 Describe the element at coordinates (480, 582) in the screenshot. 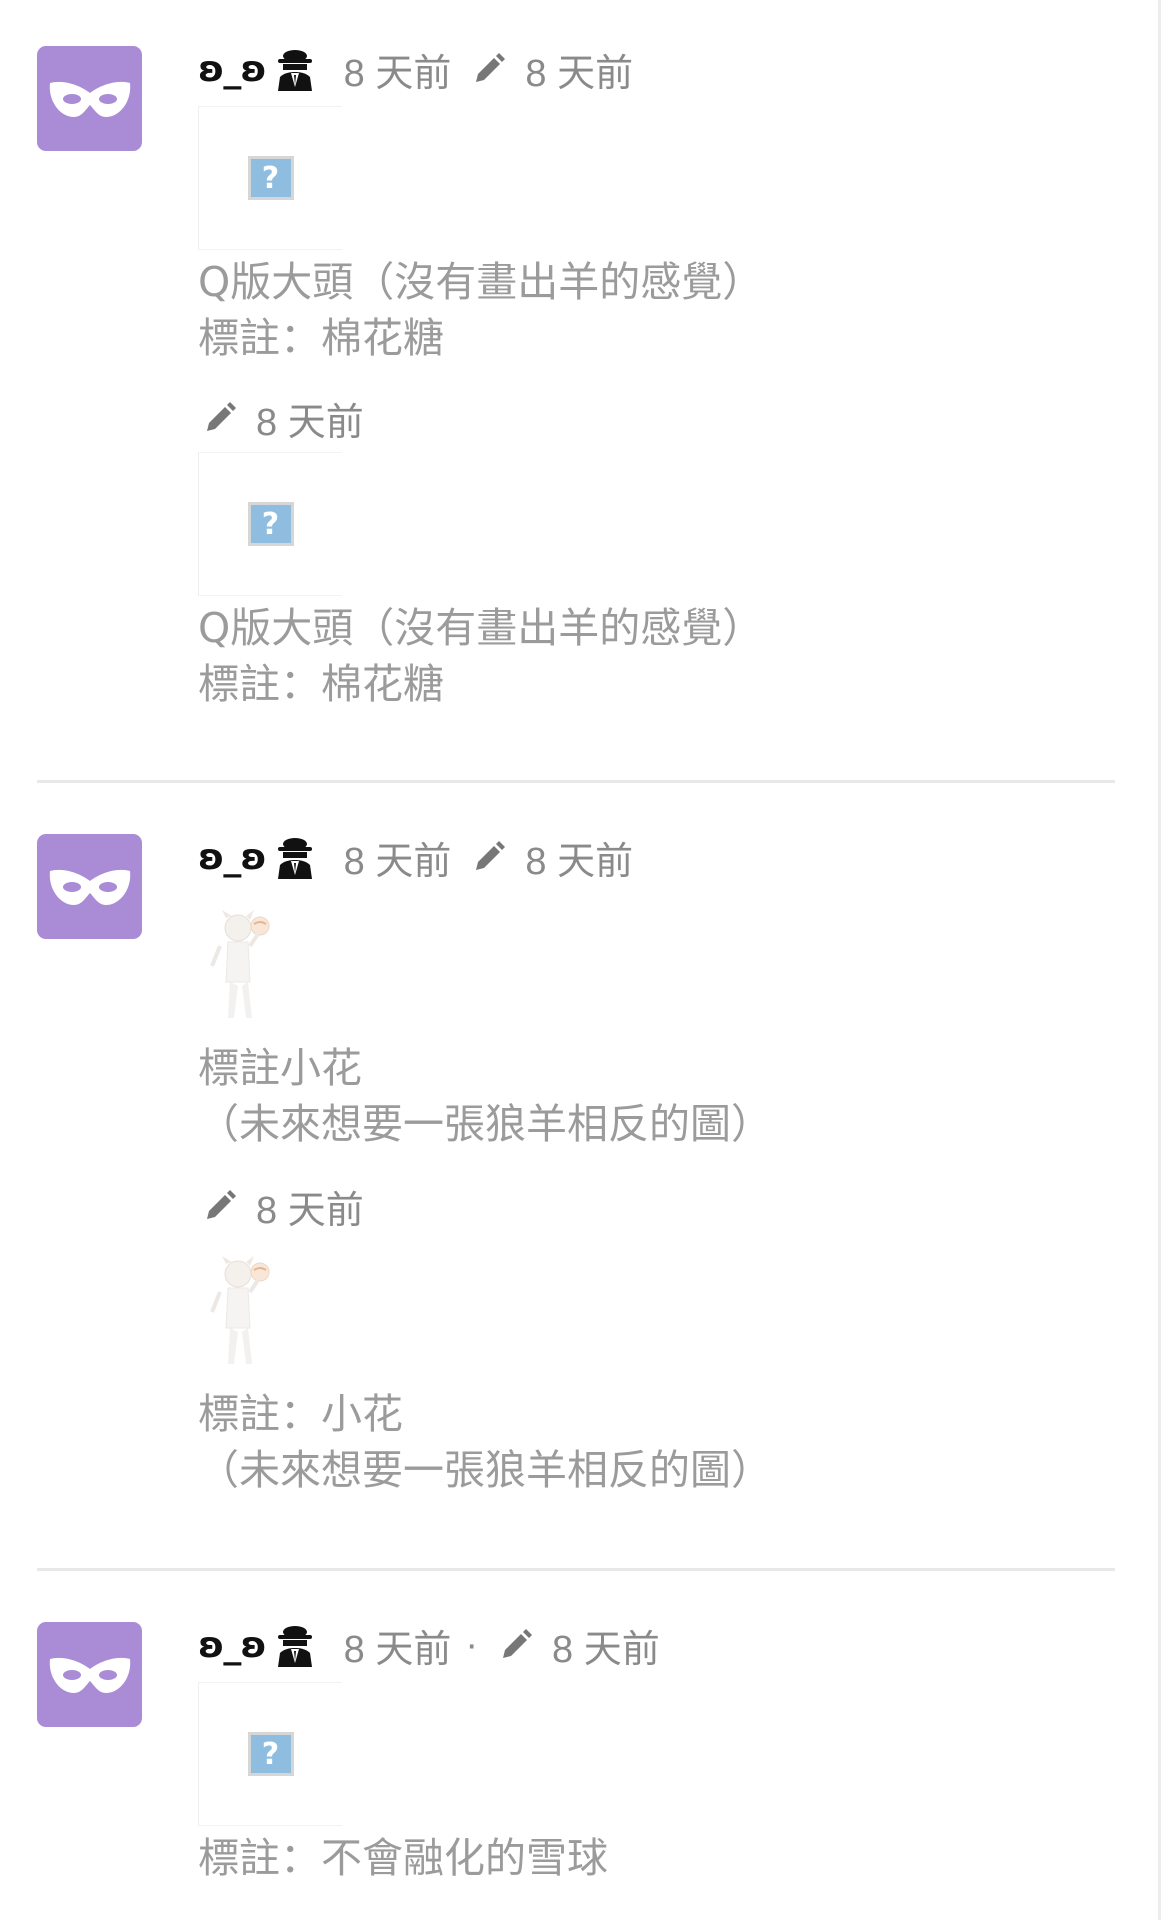

I see `revision-content: ? Q版大頭（沒有畫出羊的感覺） 標註：棉花糖` at that location.